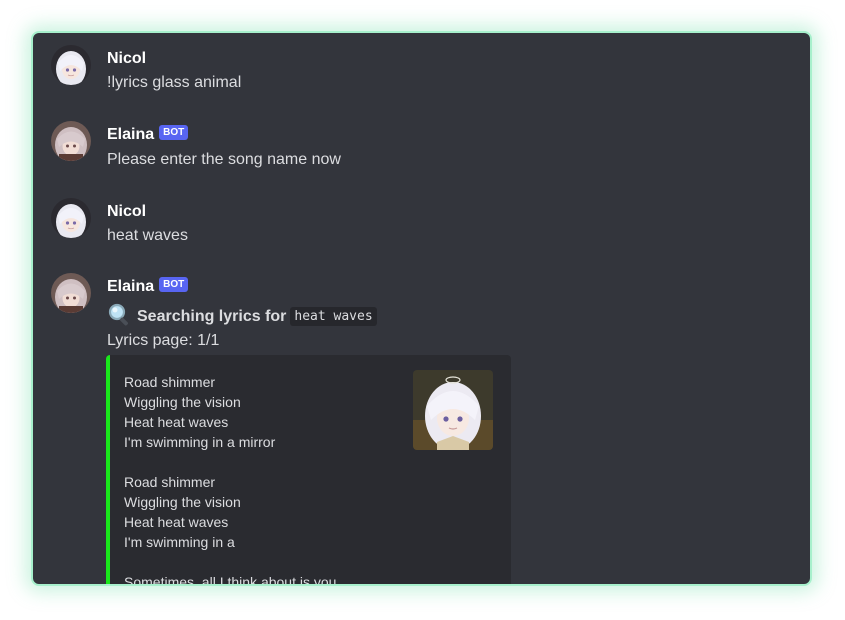 This screenshot has height=620, width=845. I want to click on lyric-line: I'm swimming in a, so click(179, 542).